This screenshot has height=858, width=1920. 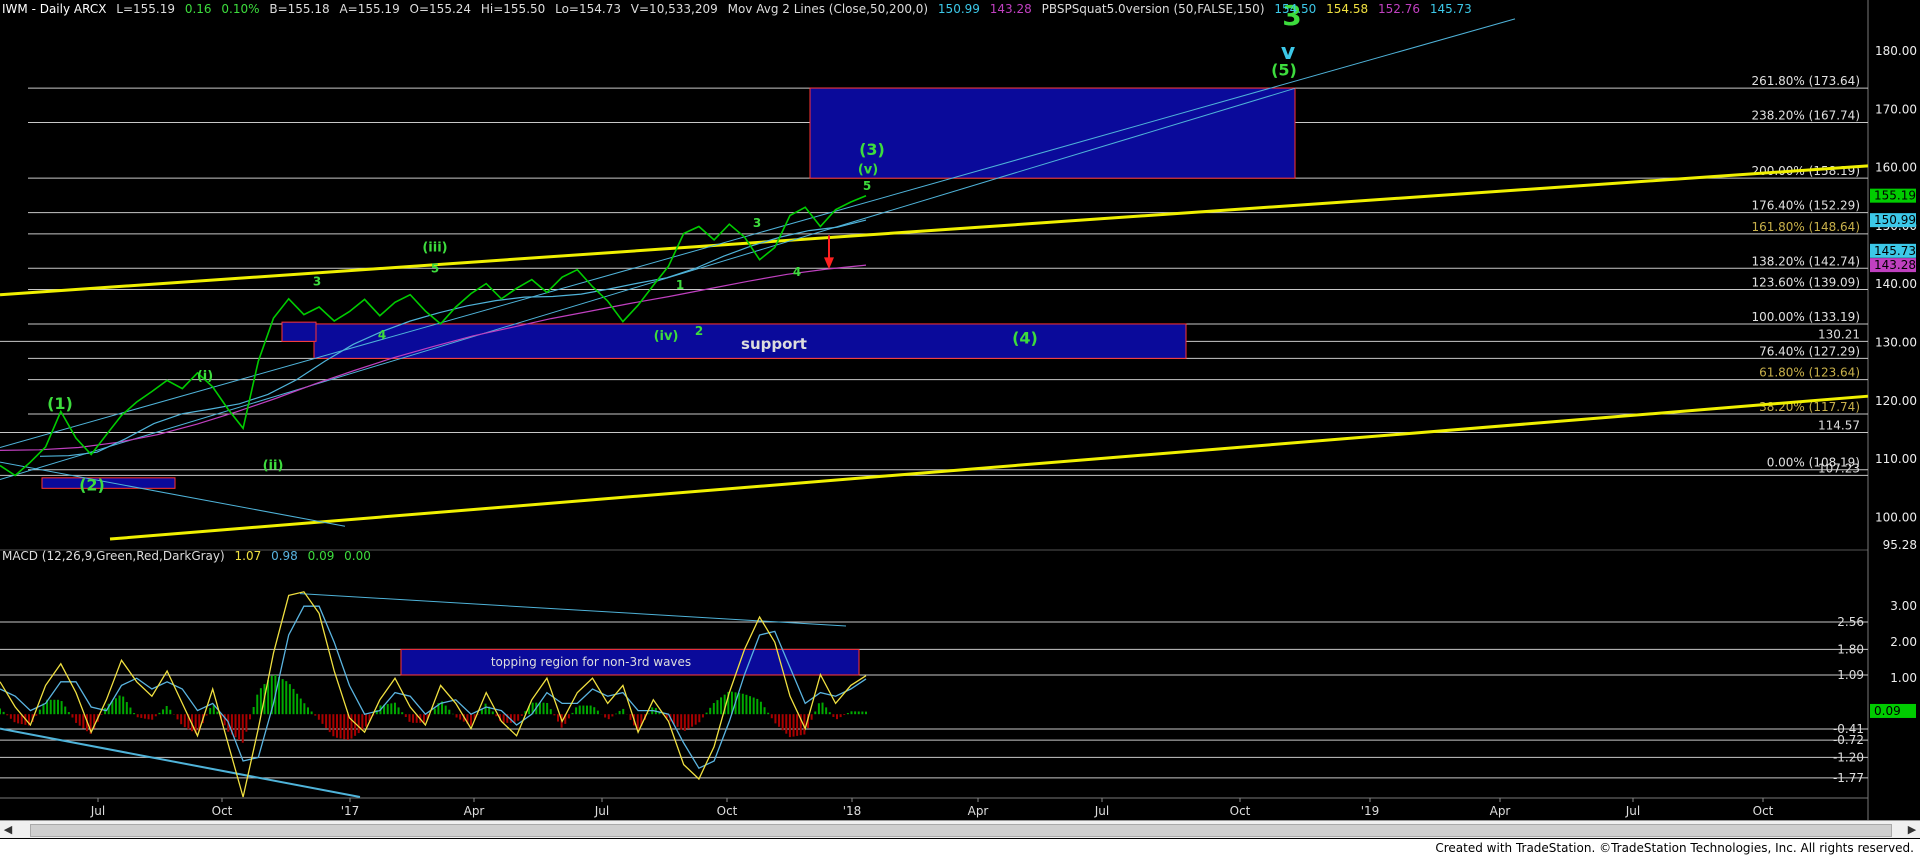 I want to click on wave-label: (1), so click(x=60, y=403).